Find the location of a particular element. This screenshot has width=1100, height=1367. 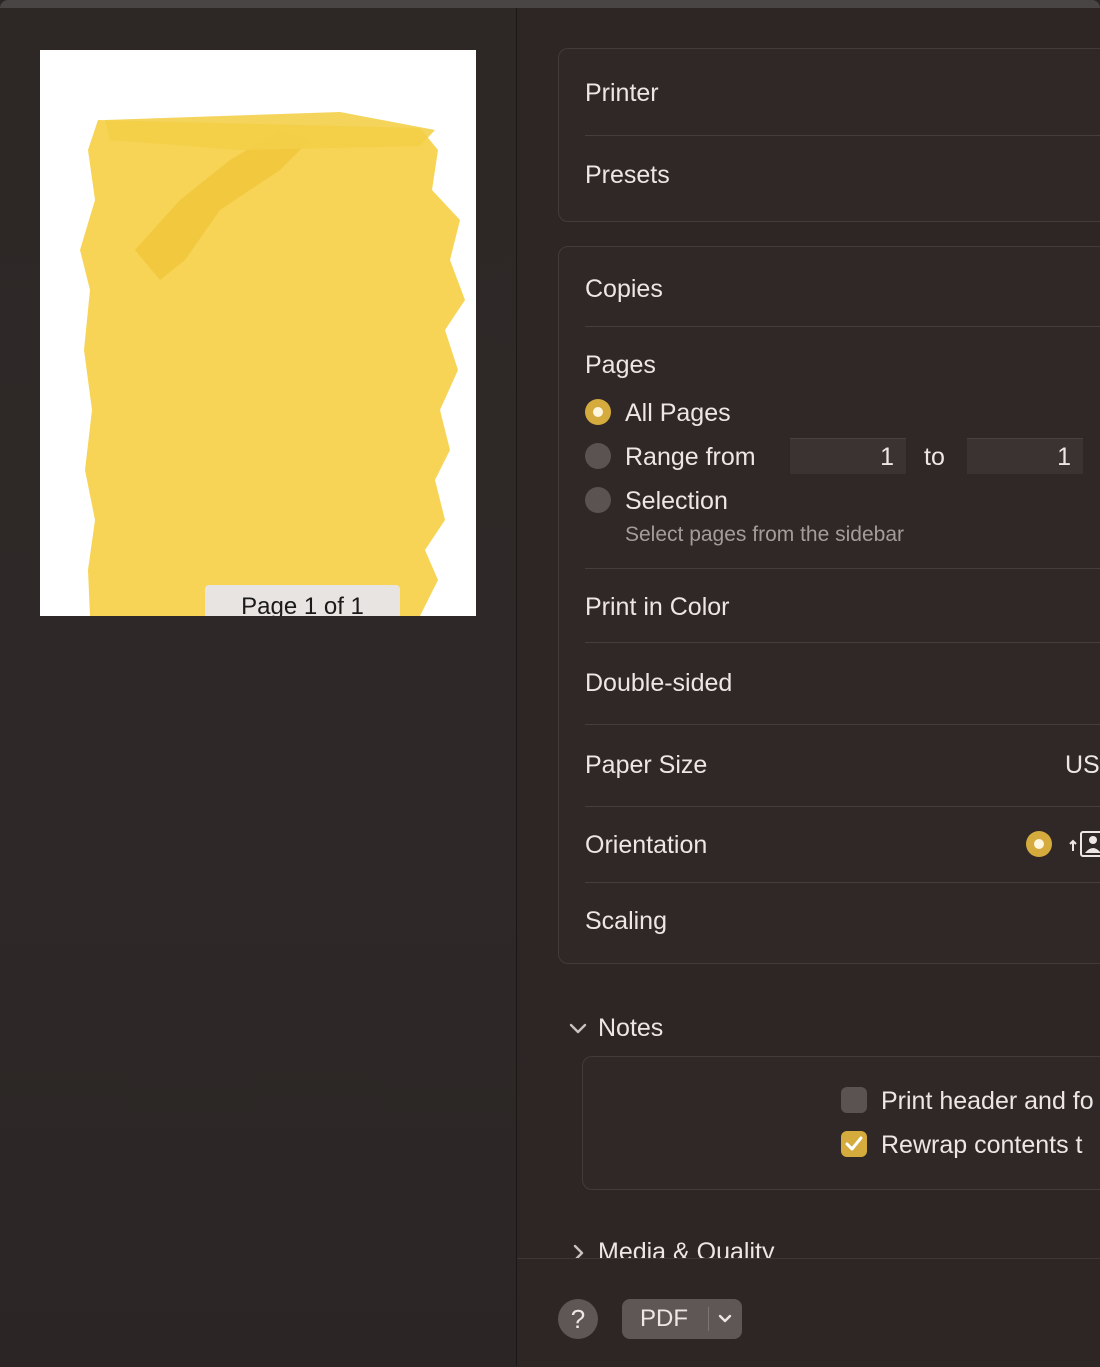

rewrap-contents-checkbox is located at coordinates (854, 1144).